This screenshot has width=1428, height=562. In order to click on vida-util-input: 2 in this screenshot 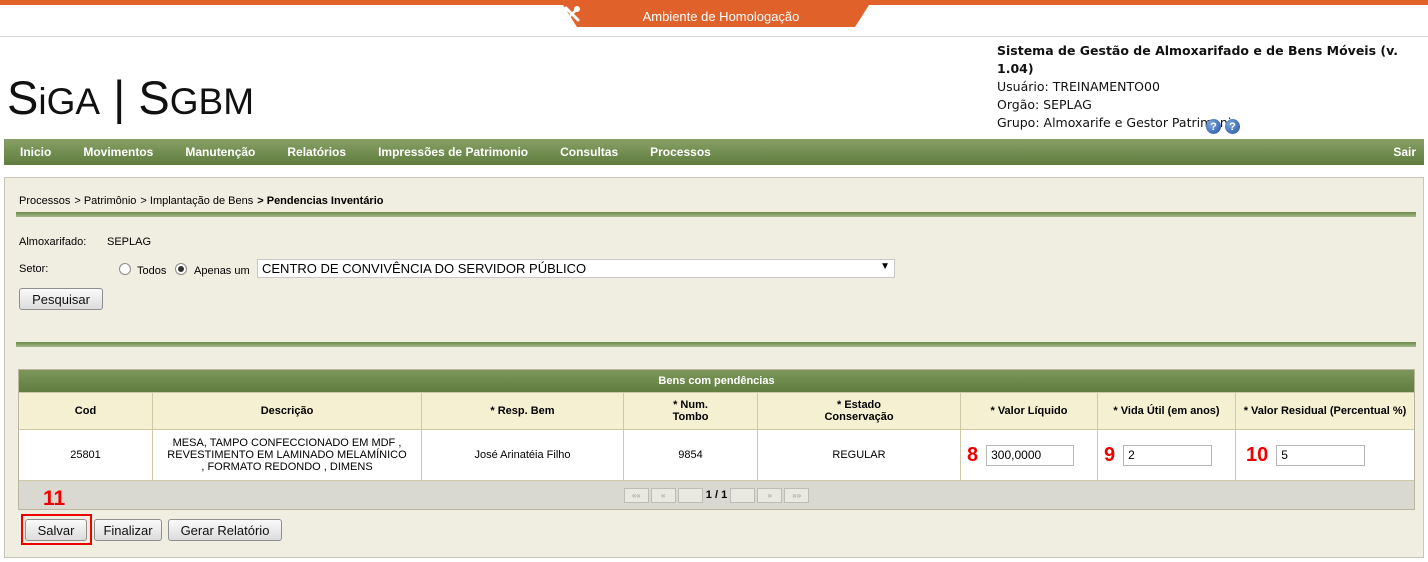, I will do `click(1168, 455)`.